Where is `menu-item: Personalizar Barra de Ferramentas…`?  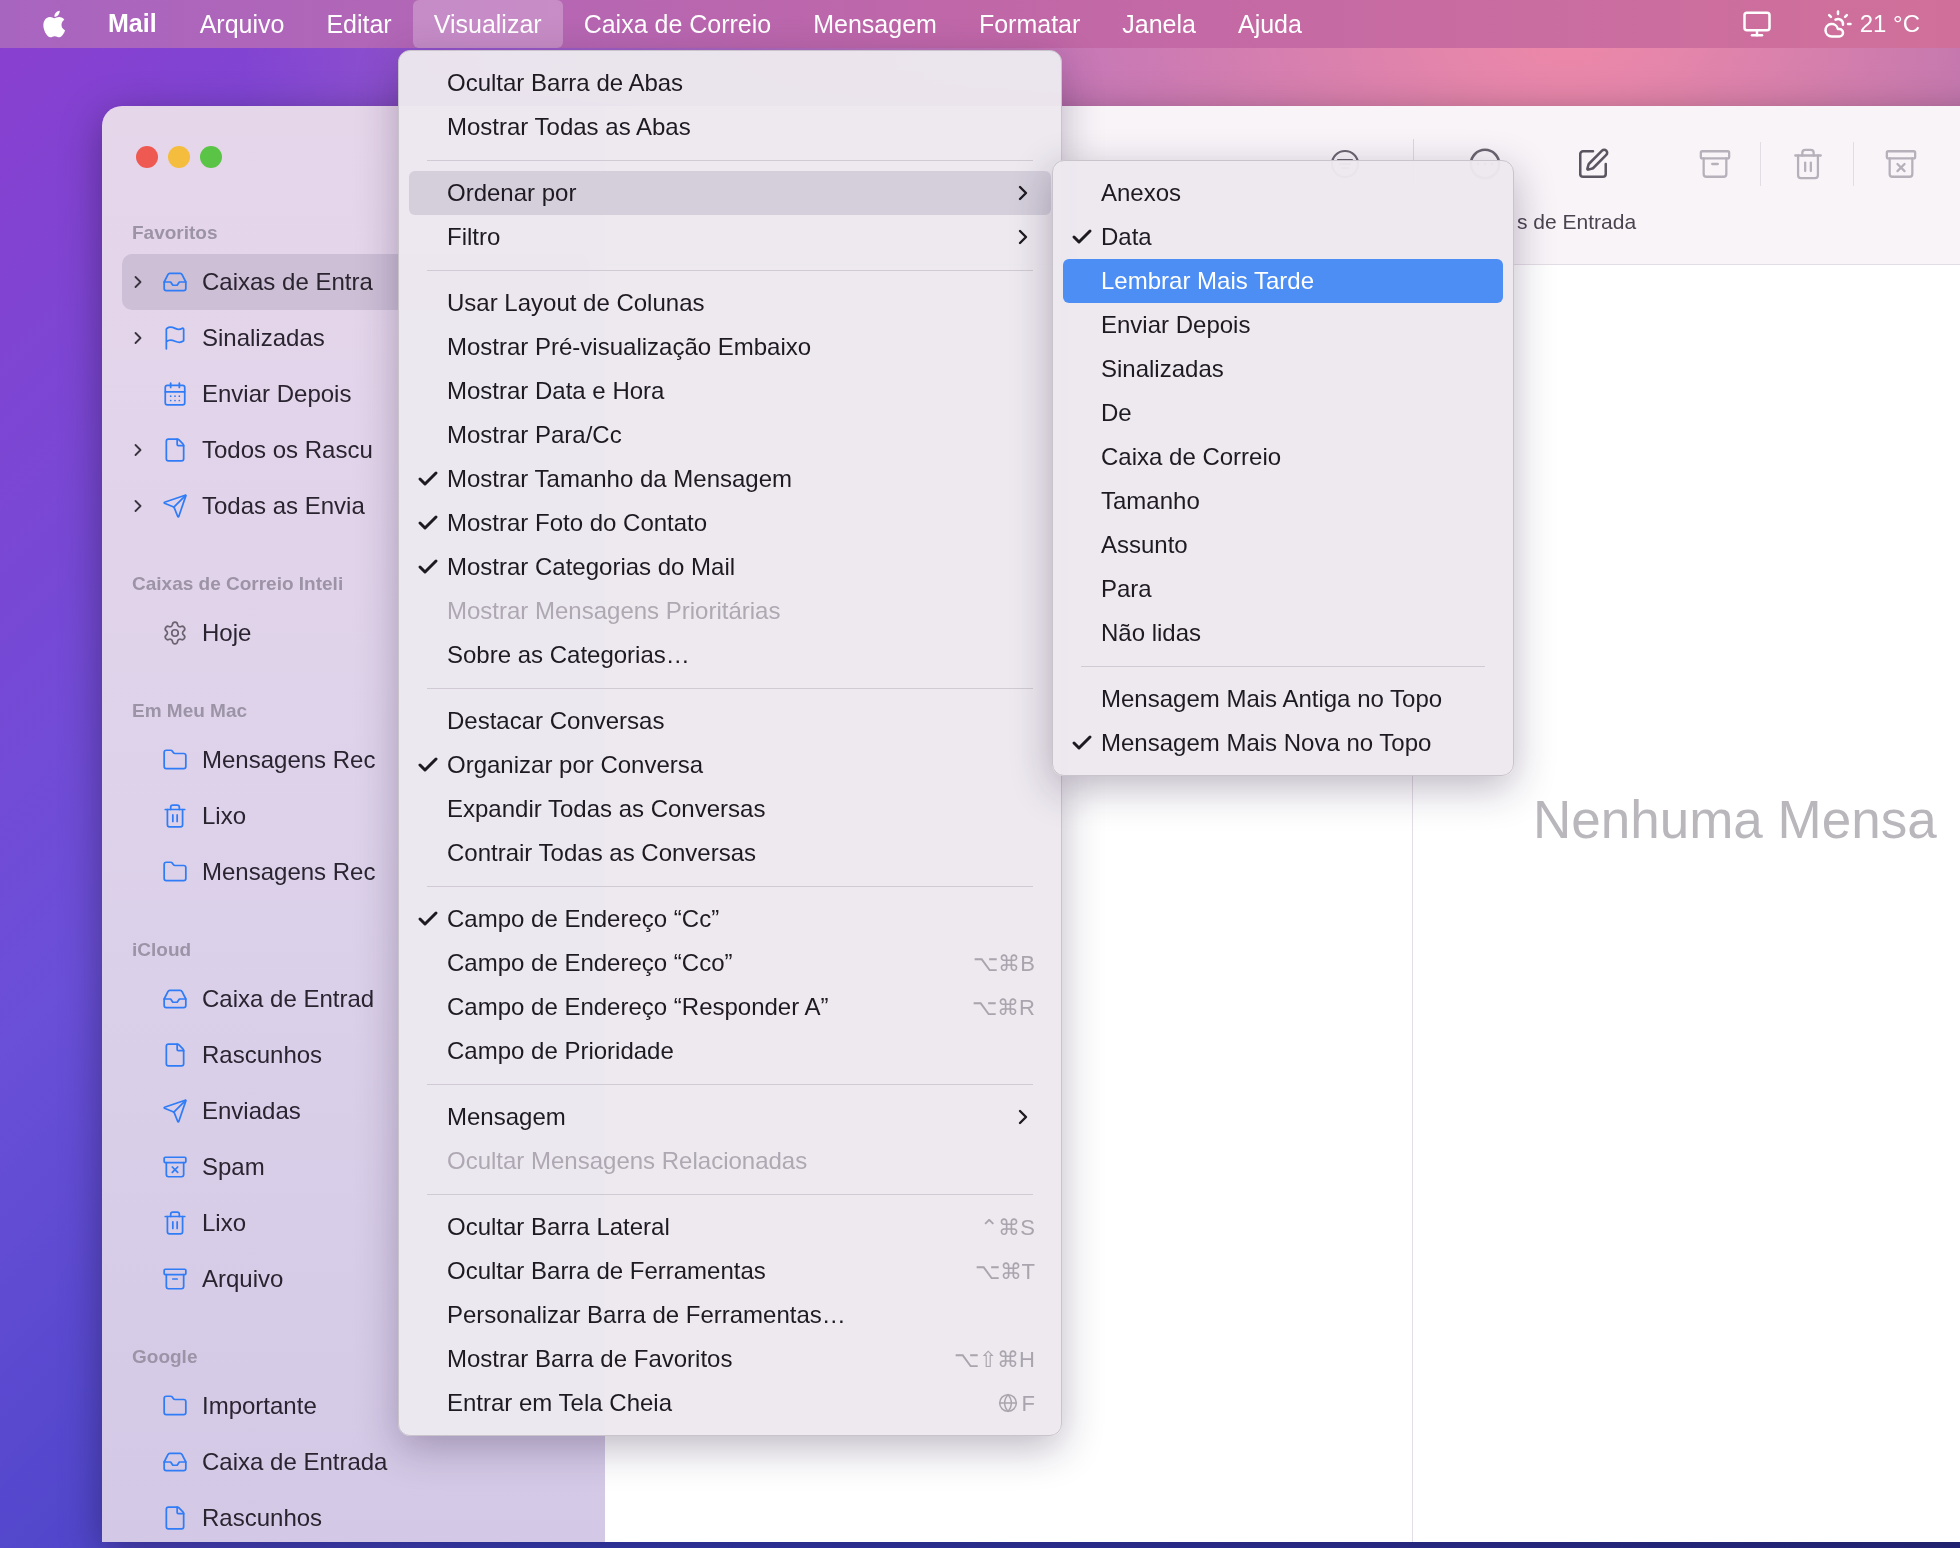 menu-item: Personalizar Barra de Ferramentas… is located at coordinates (730, 1315).